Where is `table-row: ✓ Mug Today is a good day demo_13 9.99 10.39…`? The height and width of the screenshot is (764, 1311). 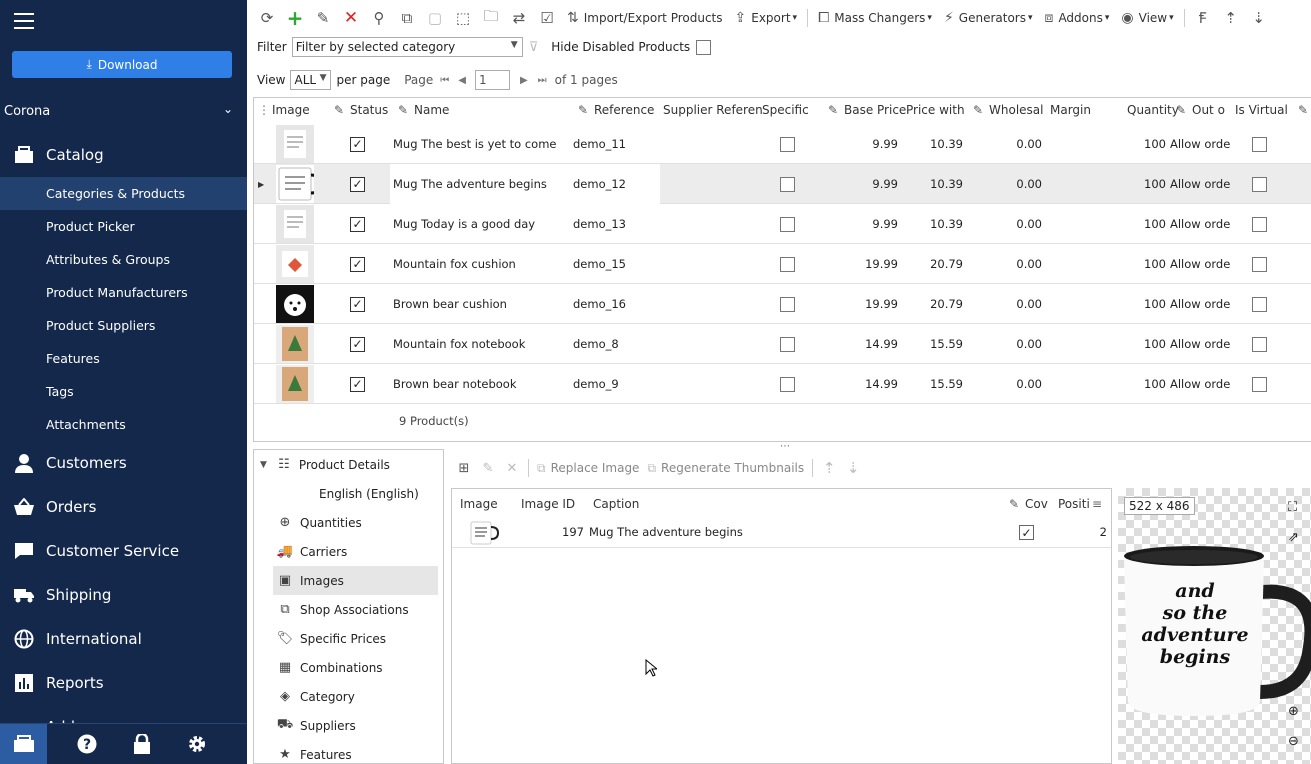 table-row: ✓ Mug Today is a good day demo_13 9.99 10.39… is located at coordinates (782, 224).